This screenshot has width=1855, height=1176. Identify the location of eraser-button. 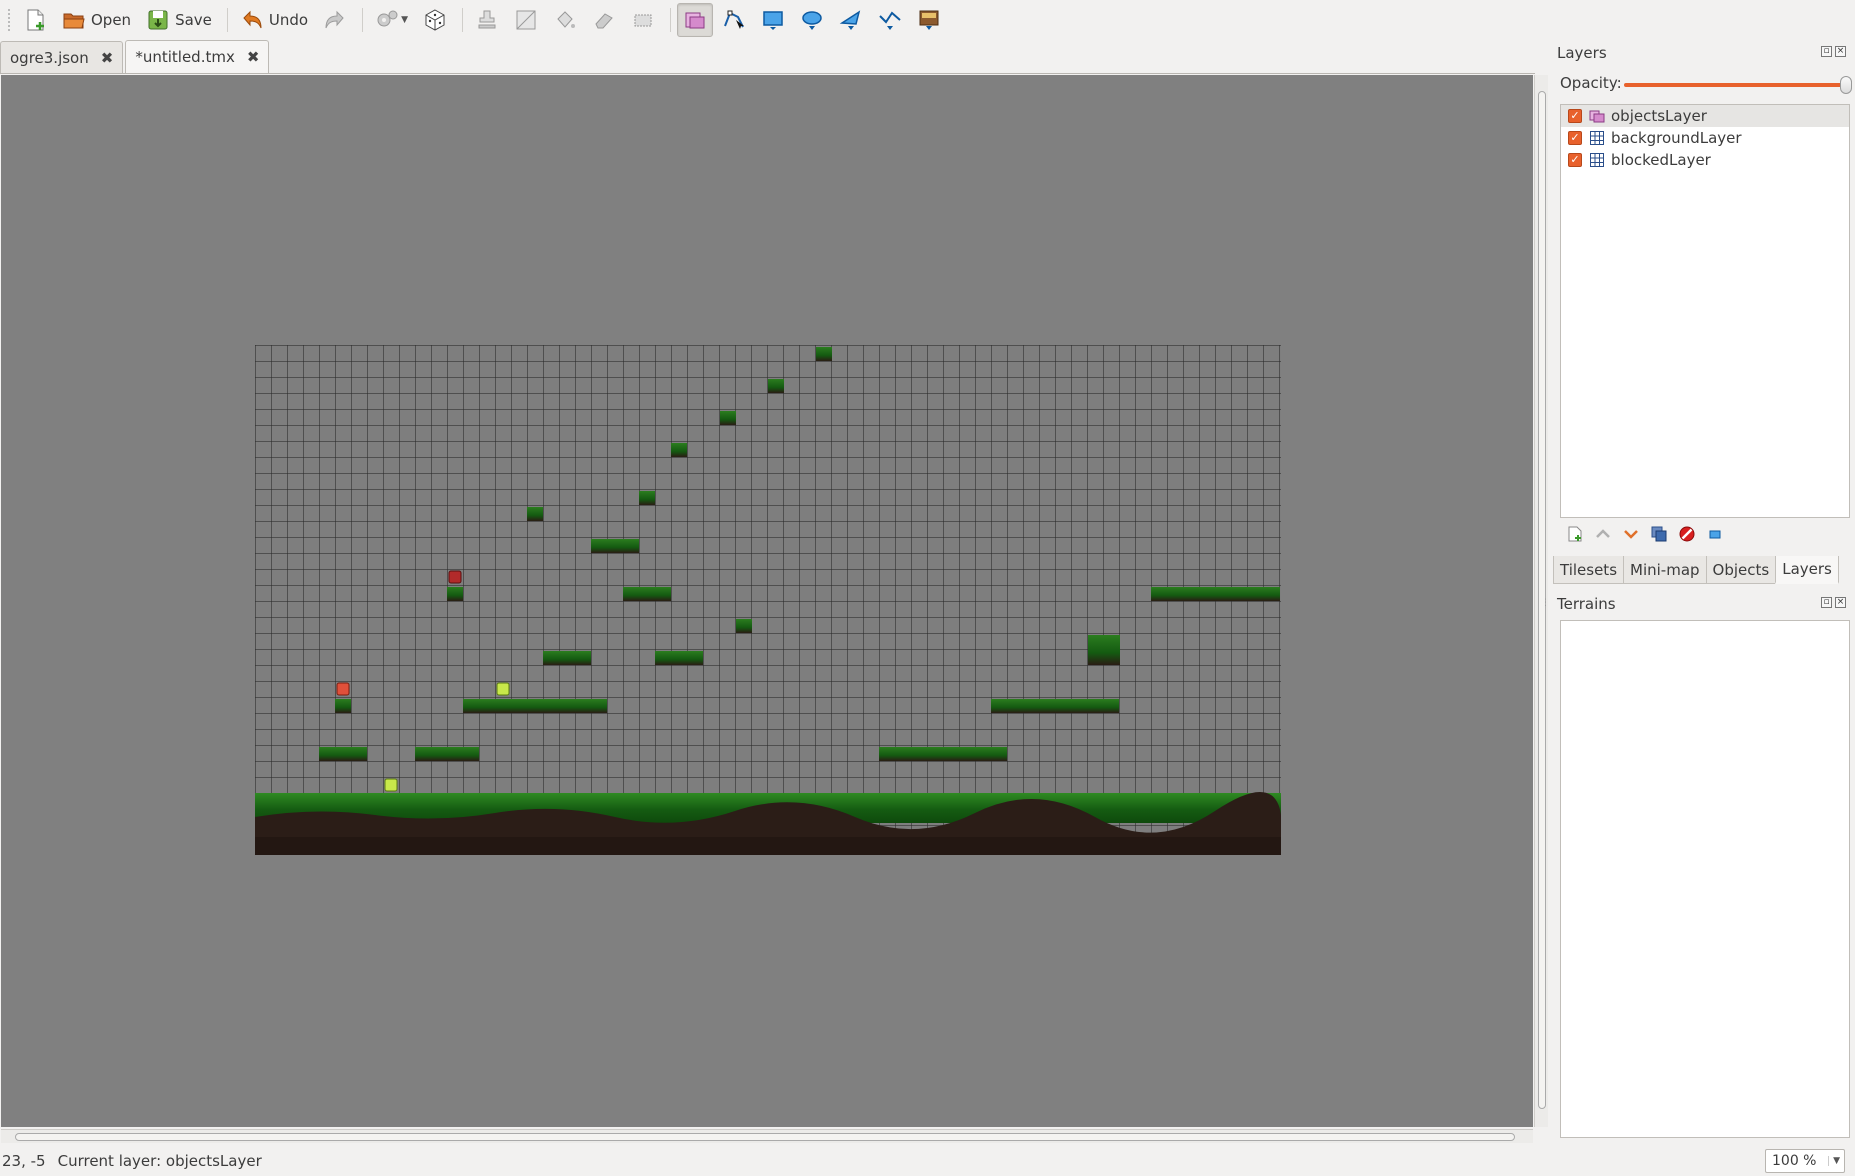
(604, 20).